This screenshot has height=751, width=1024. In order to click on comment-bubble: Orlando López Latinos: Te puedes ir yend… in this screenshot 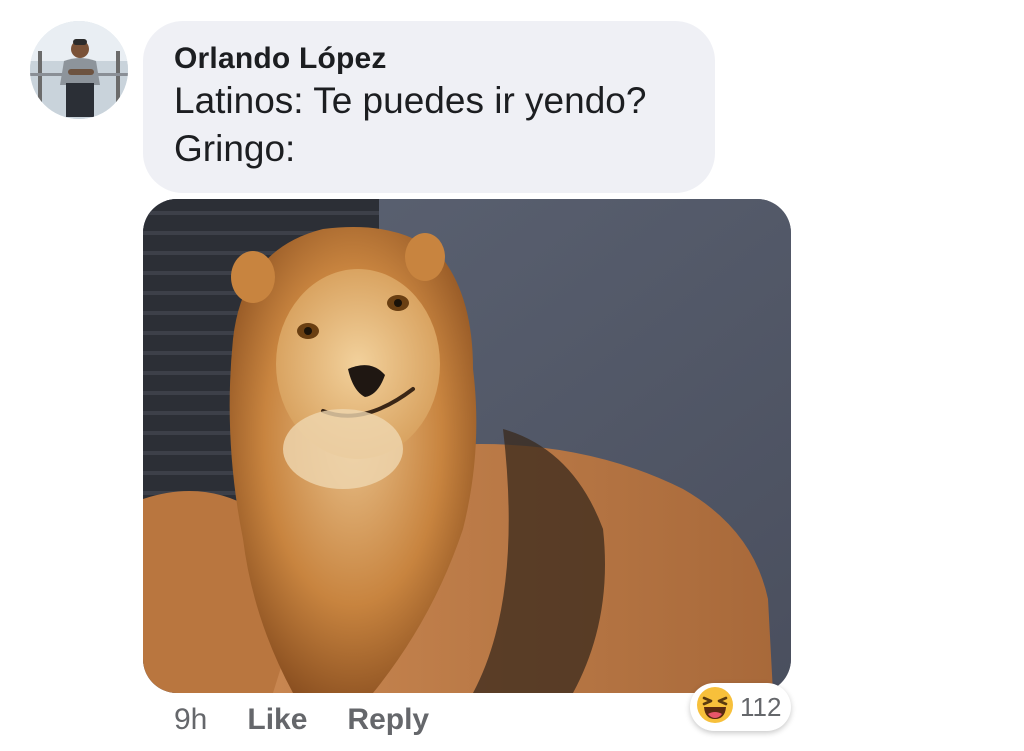, I will do `click(429, 107)`.